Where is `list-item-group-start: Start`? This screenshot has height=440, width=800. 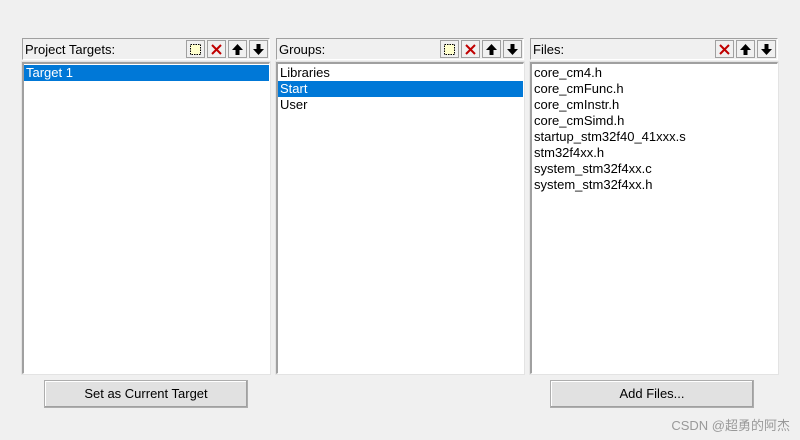 list-item-group-start: Start is located at coordinates (400, 89).